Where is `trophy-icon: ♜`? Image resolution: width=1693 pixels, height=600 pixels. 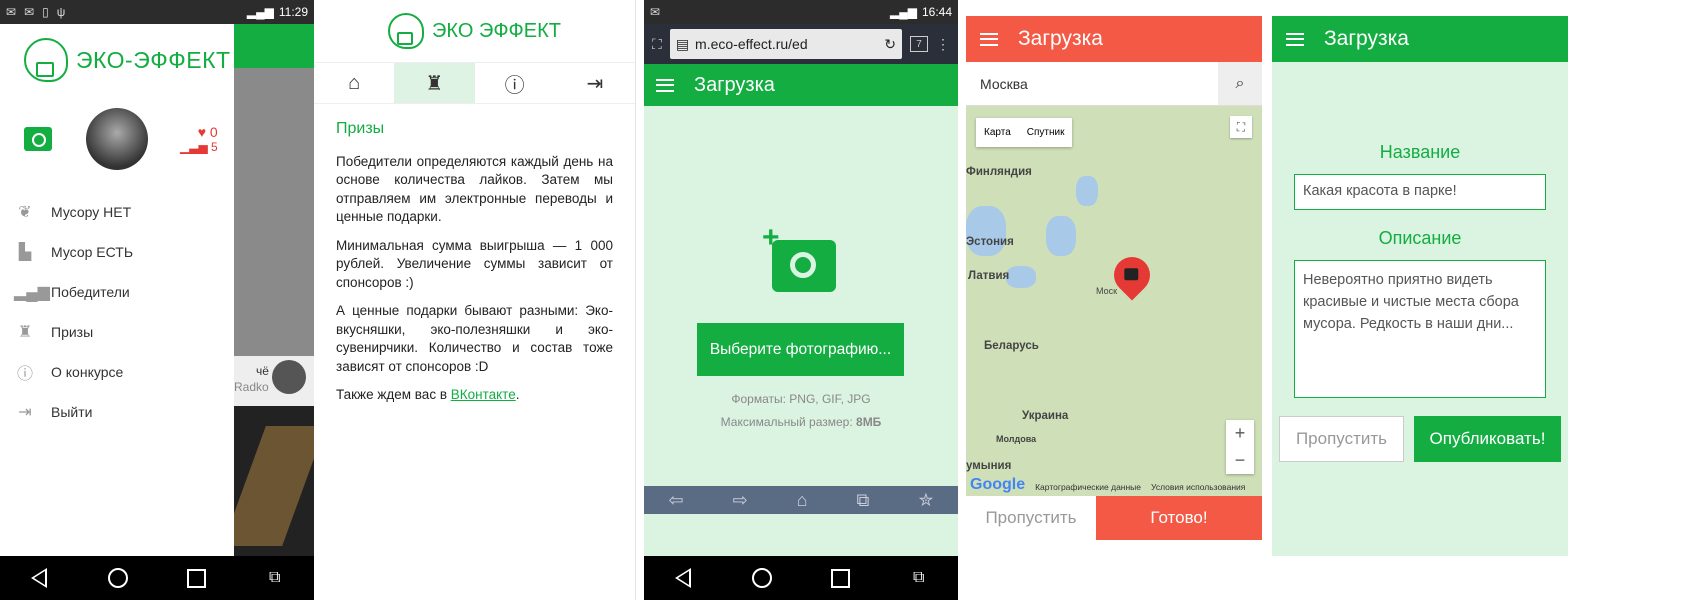 trophy-icon: ♜ is located at coordinates (25, 332).